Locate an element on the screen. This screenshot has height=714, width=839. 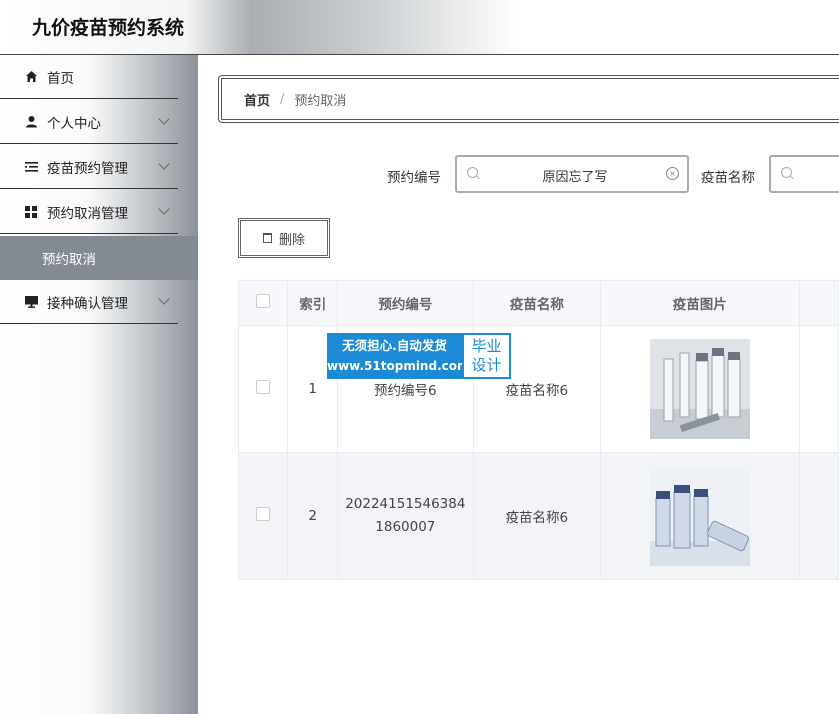
delete-button: 删除 is located at coordinates (284, 238).